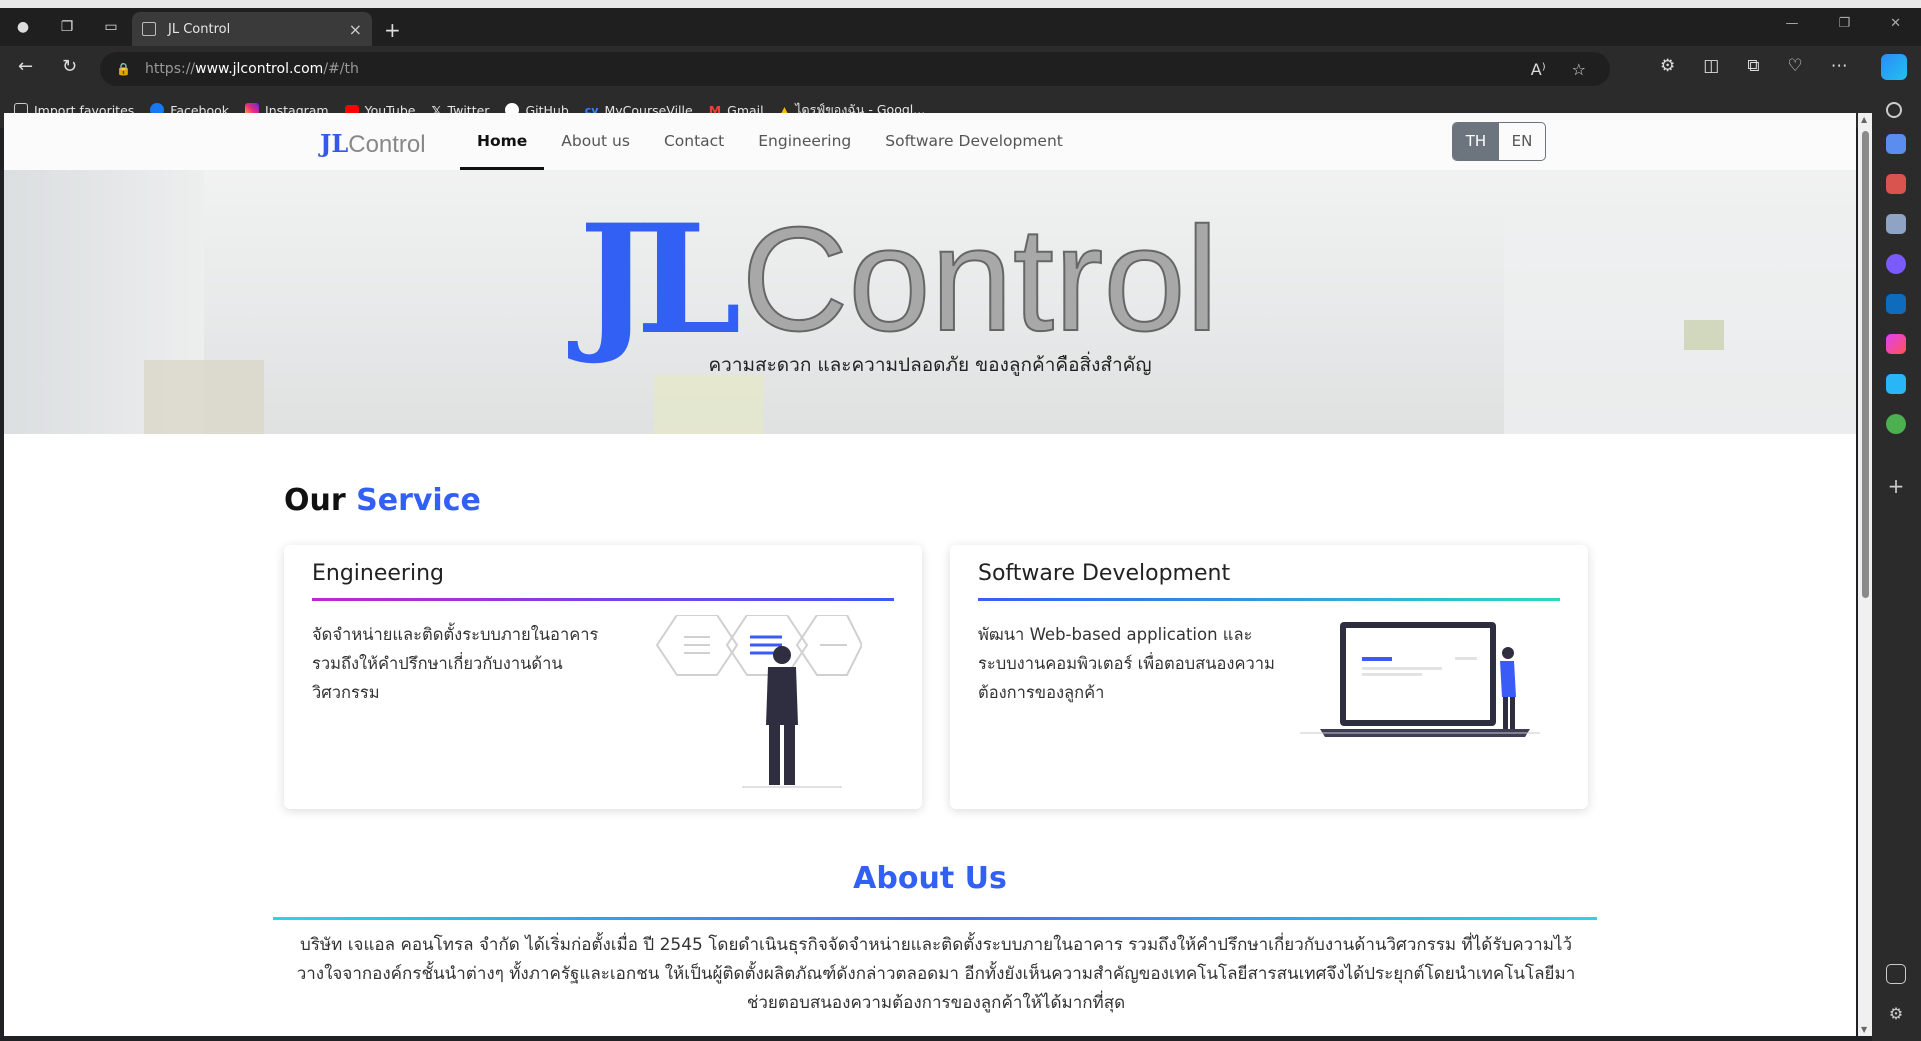 Image resolution: width=1921 pixels, height=1041 pixels. What do you see at coordinates (1794, 66) in the screenshot?
I see `browser-essentials-icon: ♡` at bounding box center [1794, 66].